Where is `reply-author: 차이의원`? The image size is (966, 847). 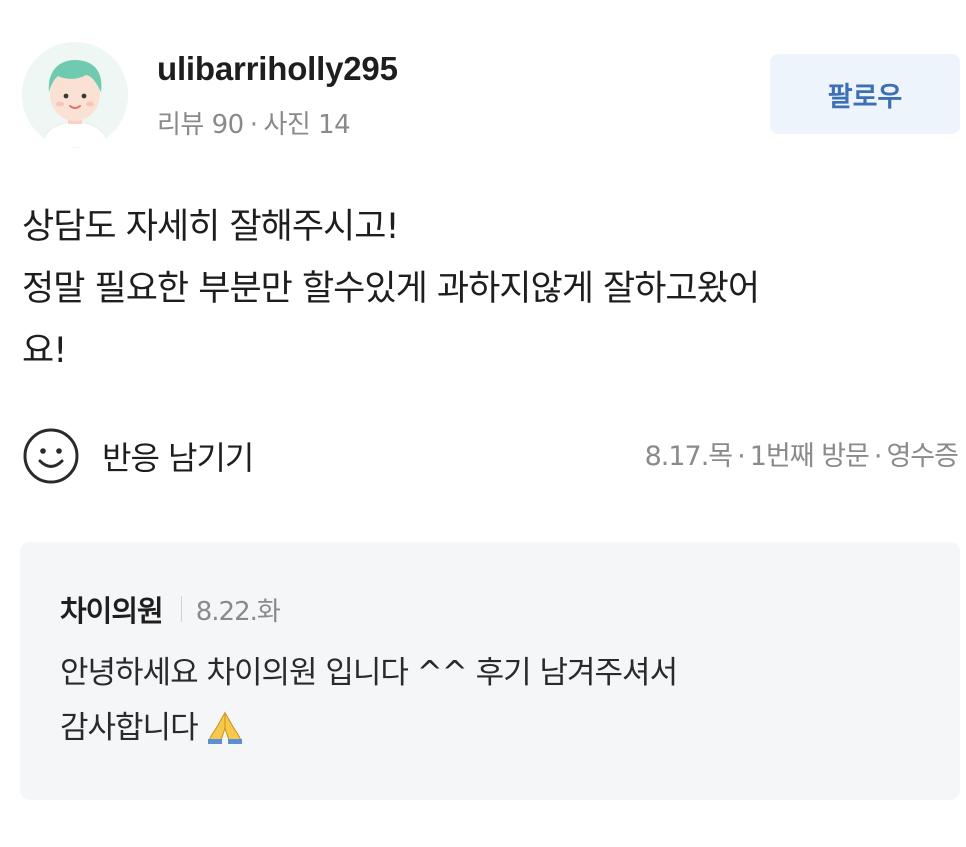 reply-author: 차이의원 is located at coordinates (112, 609).